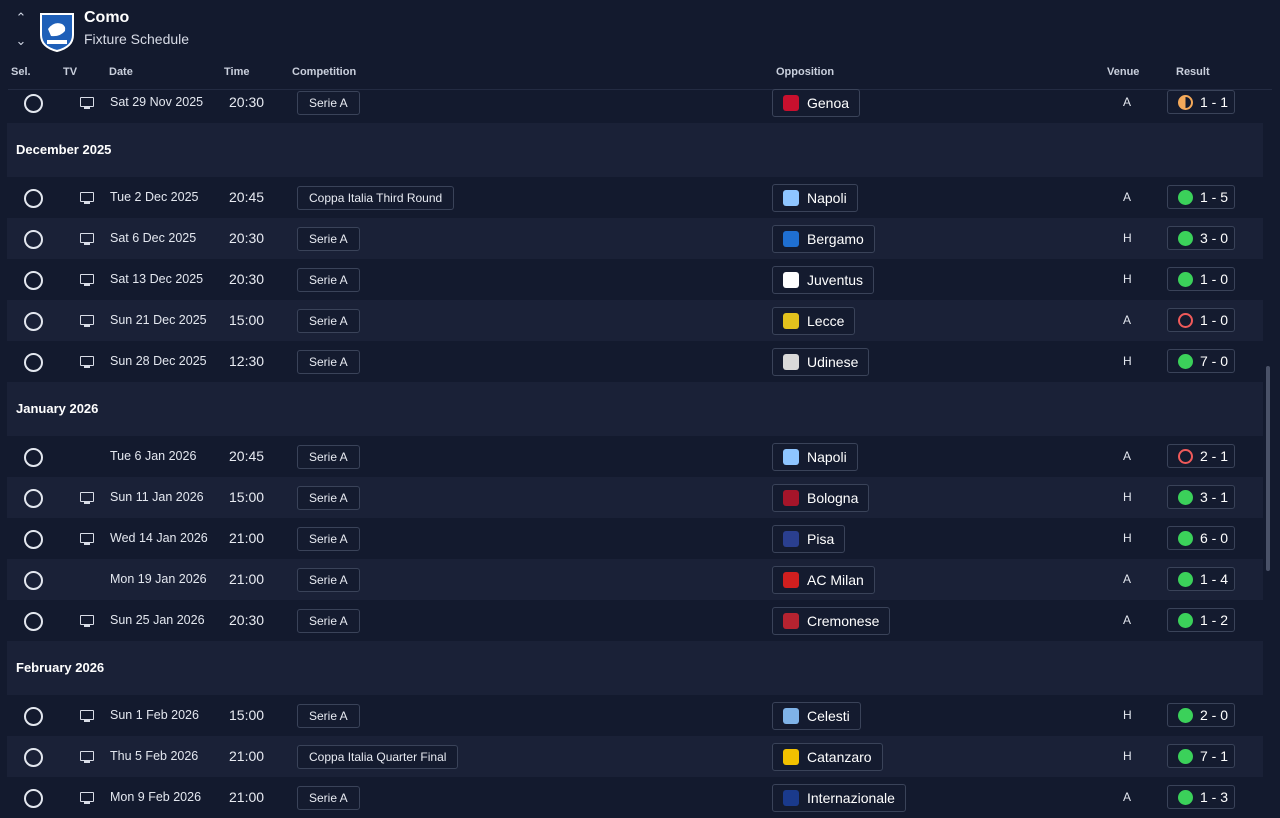 Image resolution: width=1280 pixels, height=818 pixels. Describe the element at coordinates (1214, 620) in the screenshot. I see `result-score: 1 - 2` at that location.